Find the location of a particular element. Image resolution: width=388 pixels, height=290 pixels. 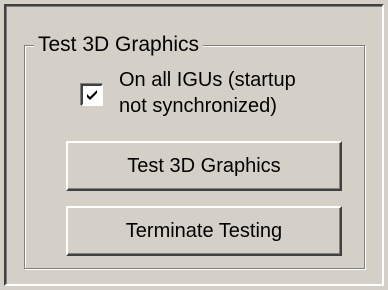

checkbox-label-line1: On all IGUs (startup is located at coordinates (207, 80).